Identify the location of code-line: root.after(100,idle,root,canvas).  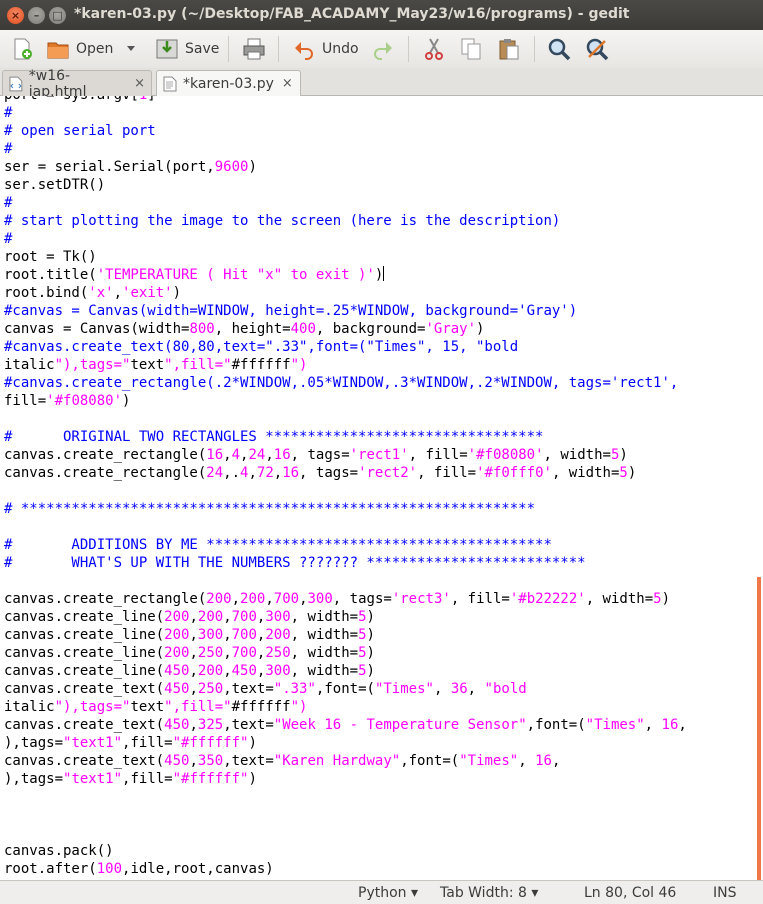
(139, 869).